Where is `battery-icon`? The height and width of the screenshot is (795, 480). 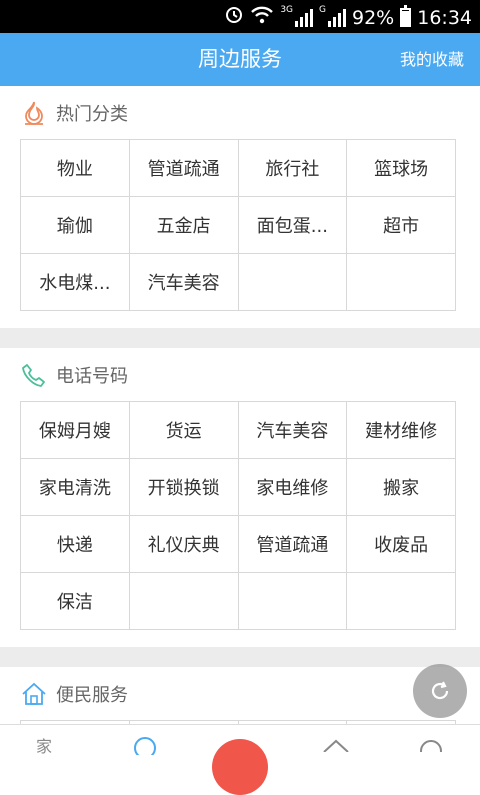 battery-icon is located at coordinates (406, 16).